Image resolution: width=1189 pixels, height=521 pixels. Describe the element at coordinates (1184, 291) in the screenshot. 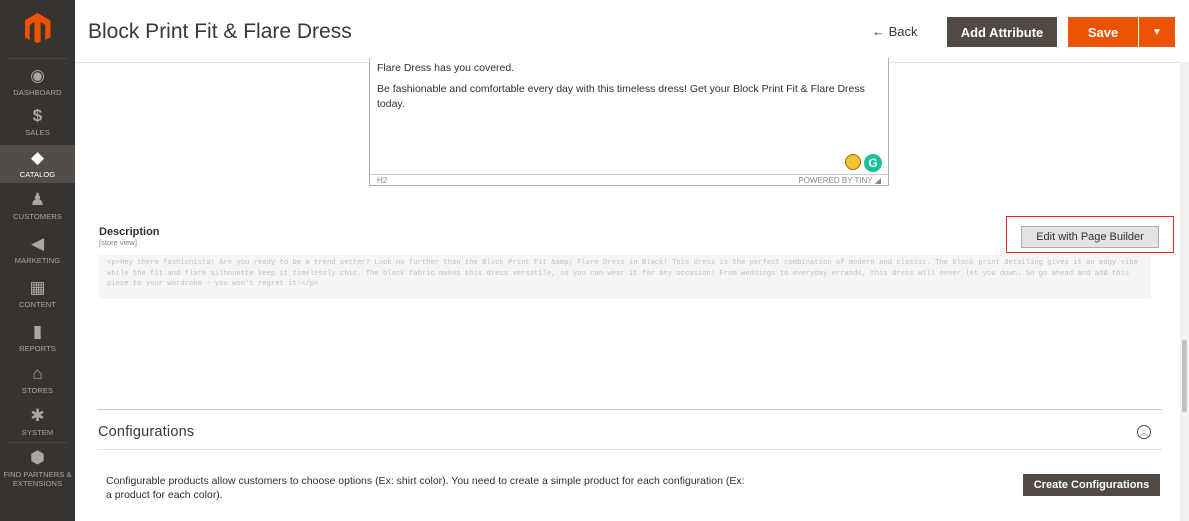

I see `page-scrollbar` at that location.